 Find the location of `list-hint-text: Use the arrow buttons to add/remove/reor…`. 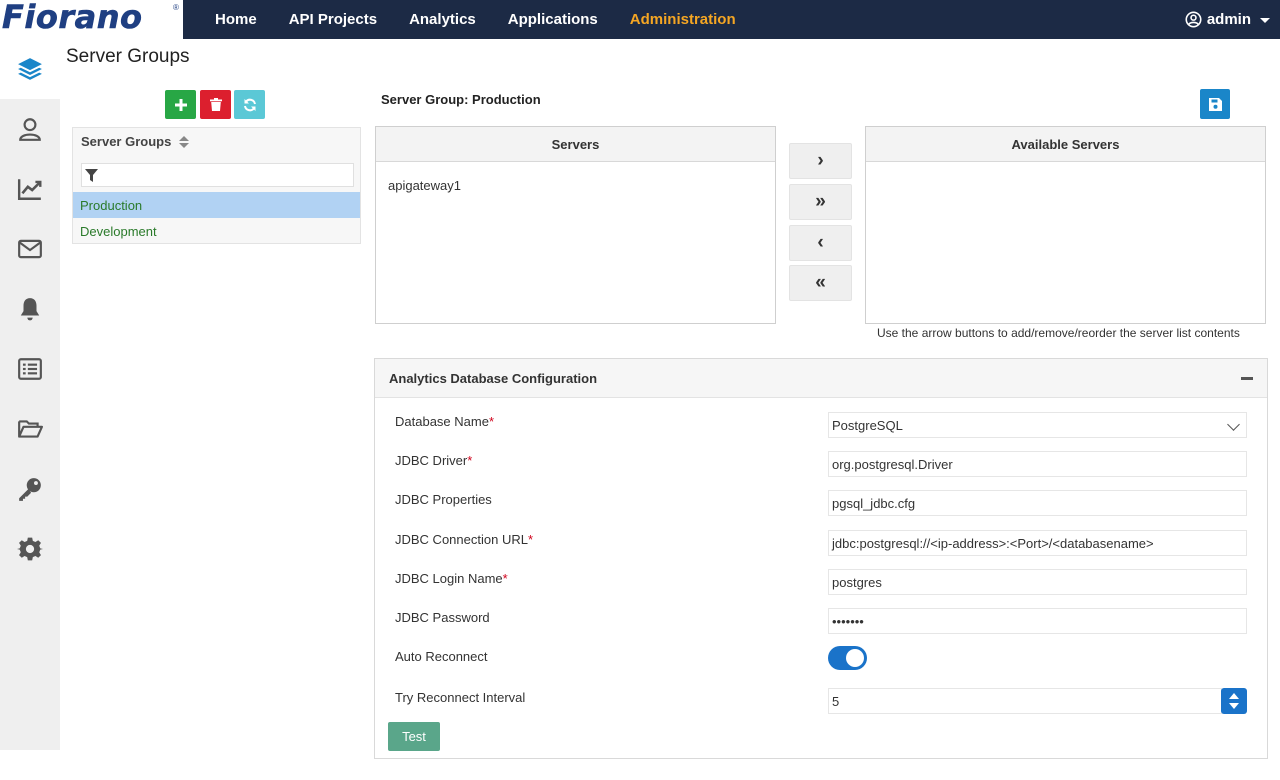

list-hint-text: Use the arrow buttons to add/remove/reor… is located at coordinates (1058, 333).